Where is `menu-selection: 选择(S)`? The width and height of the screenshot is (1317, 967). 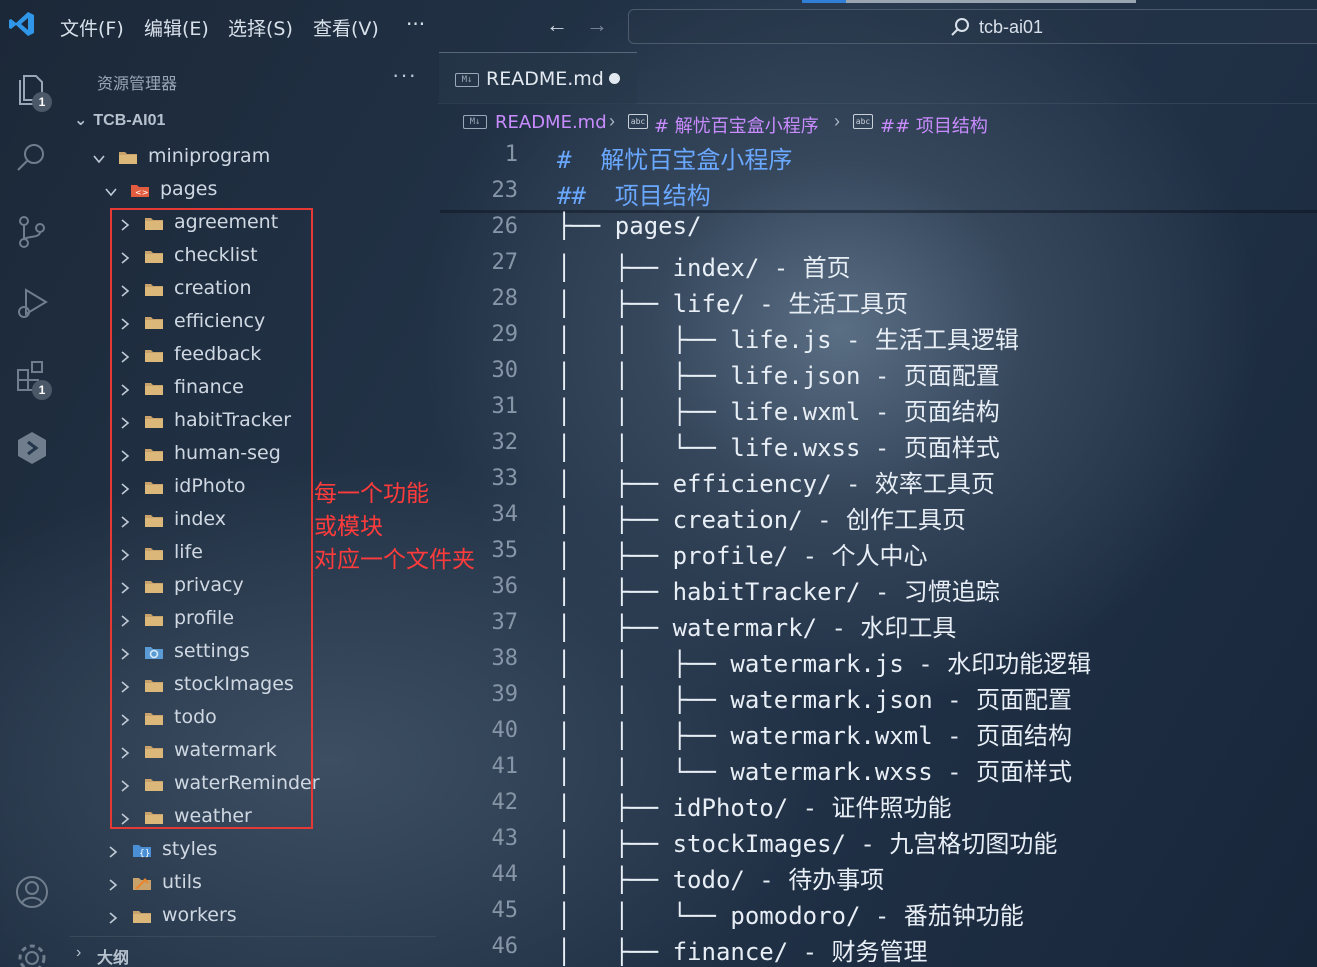
menu-selection: 选择(S) is located at coordinates (260, 27).